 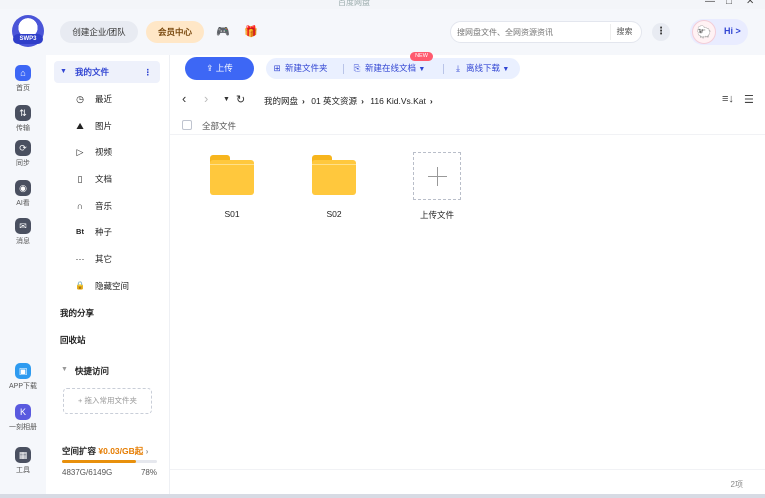 What do you see at coordinates (23, 148) in the screenshot?
I see `sync-icon: ⟳` at bounding box center [23, 148].